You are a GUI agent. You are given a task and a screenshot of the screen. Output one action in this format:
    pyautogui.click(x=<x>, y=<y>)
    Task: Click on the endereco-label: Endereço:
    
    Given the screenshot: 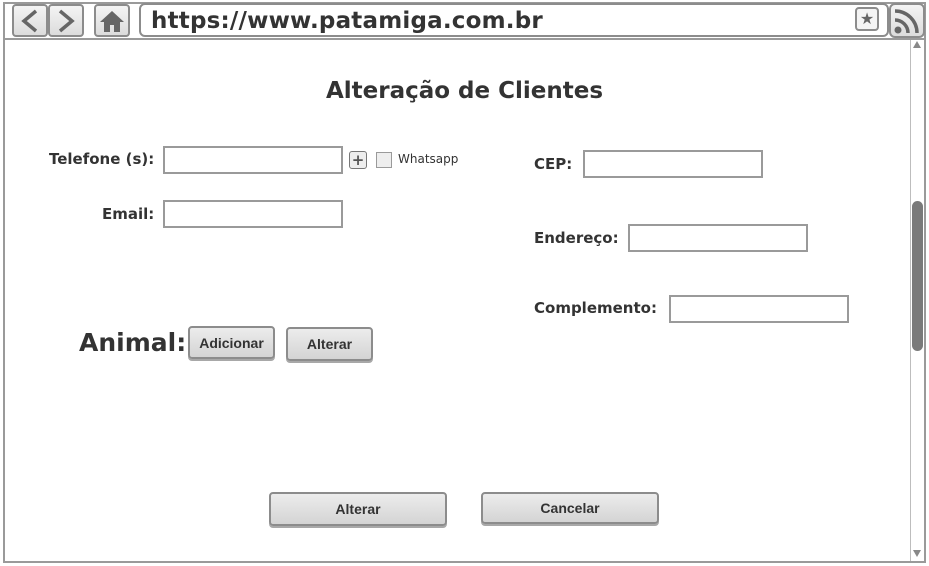 What is the action you would take?
    pyautogui.click(x=576, y=238)
    